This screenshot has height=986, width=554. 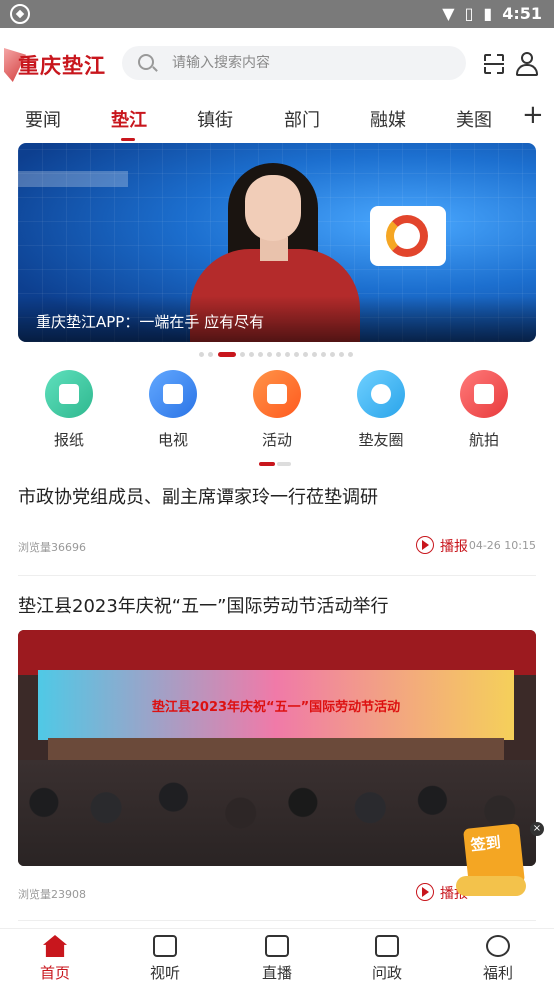 I want to click on checkin-float-button: 签到 ×, so click(x=500, y=862).